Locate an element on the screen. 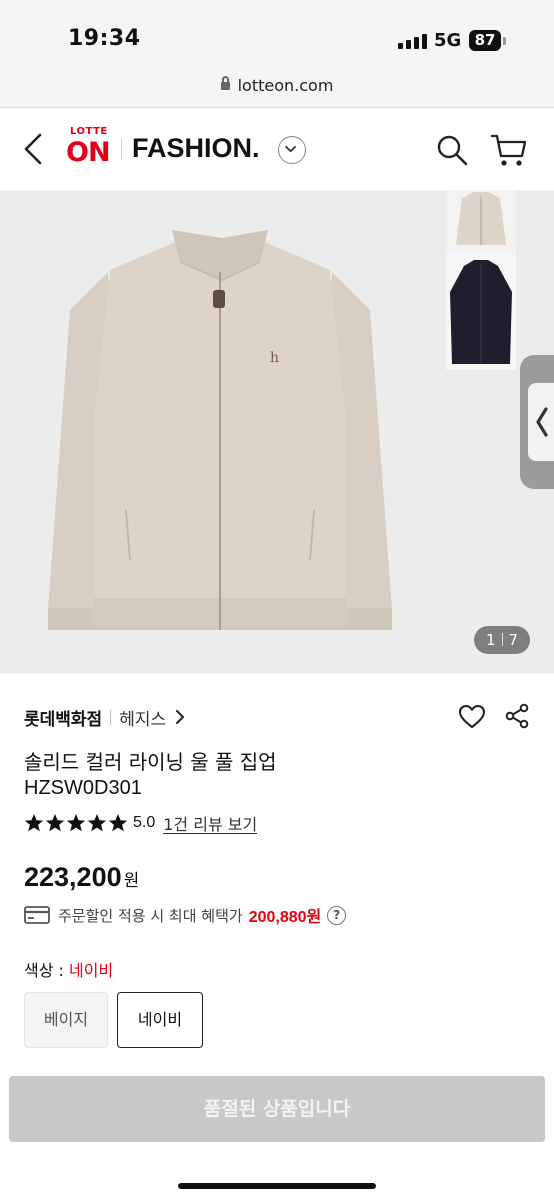 The image size is (554, 1200). rating-row: 5.0 1건 리뷰 보기 is located at coordinates (140, 823).